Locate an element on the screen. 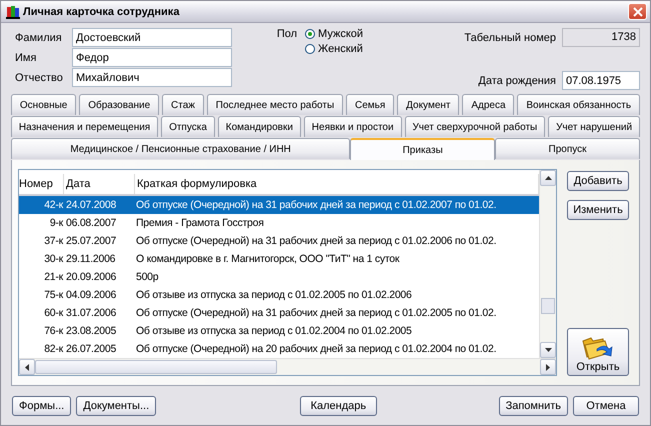 The width and height of the screenshot is (651, 426). tab: Документ is located at coordinates (428, 104).